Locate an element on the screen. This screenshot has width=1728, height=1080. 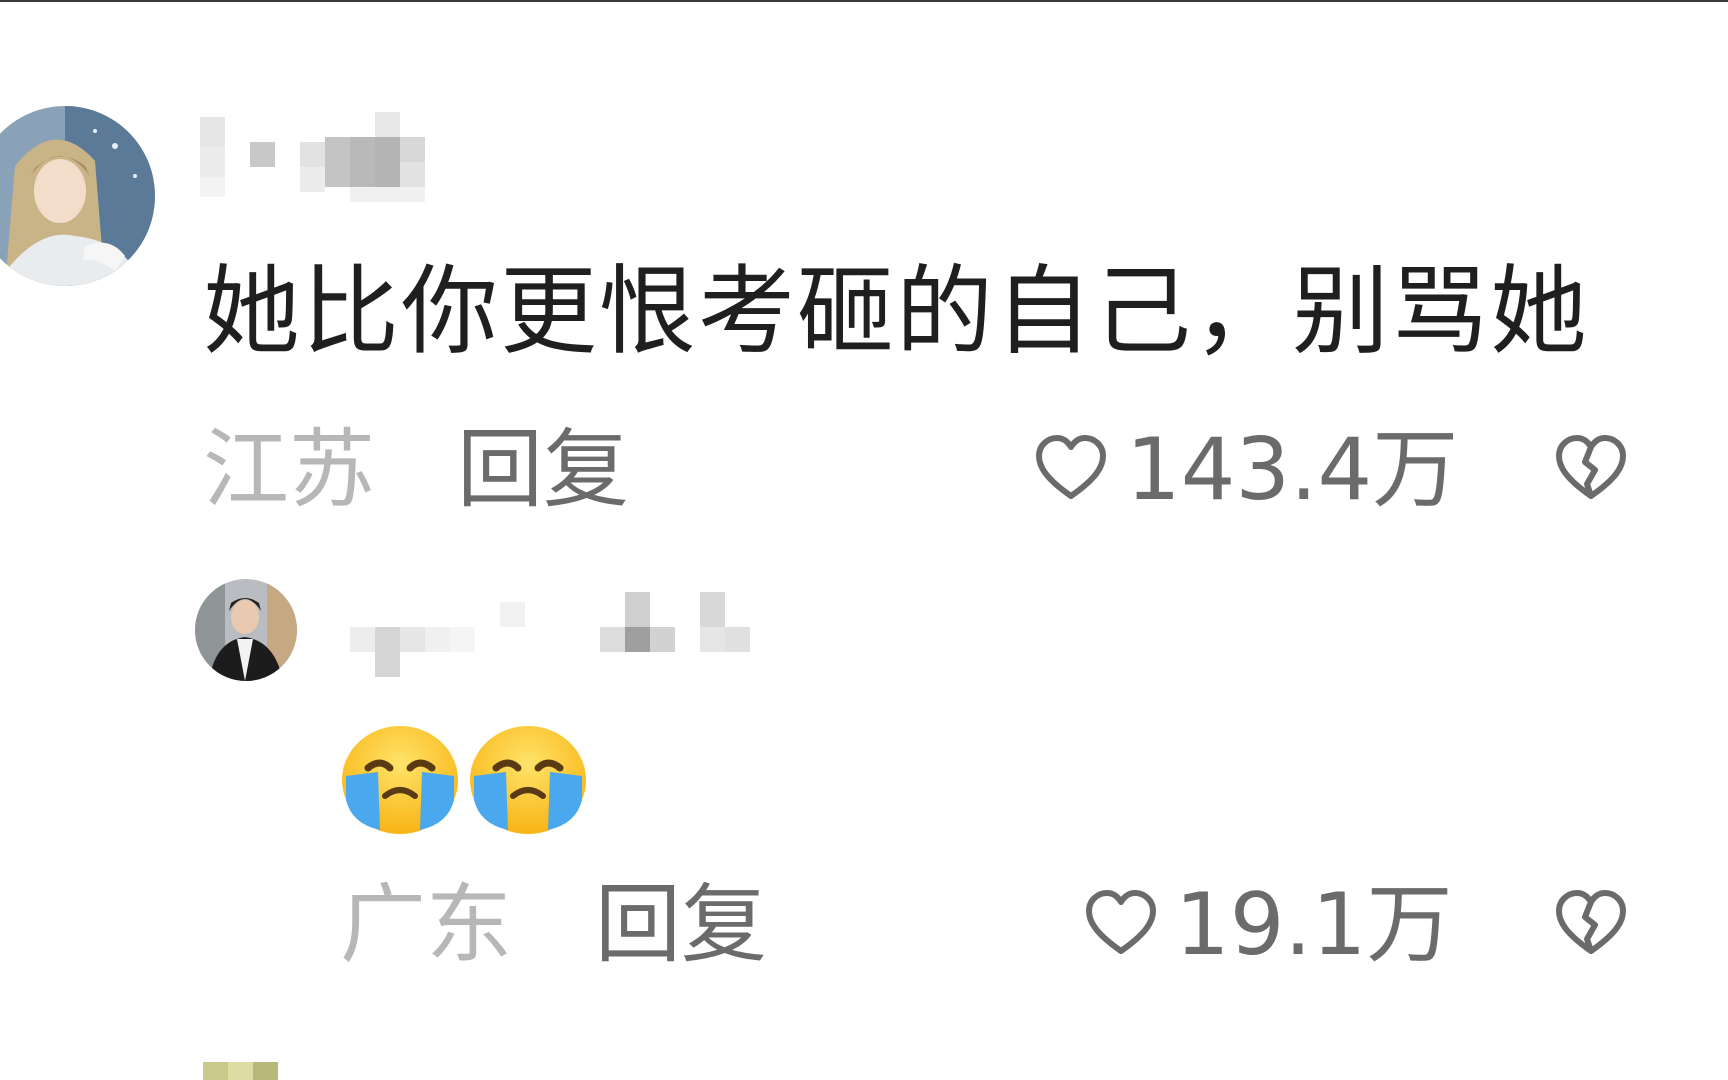
next-comment-avatar-peek is located at coordinates (240, 1071).